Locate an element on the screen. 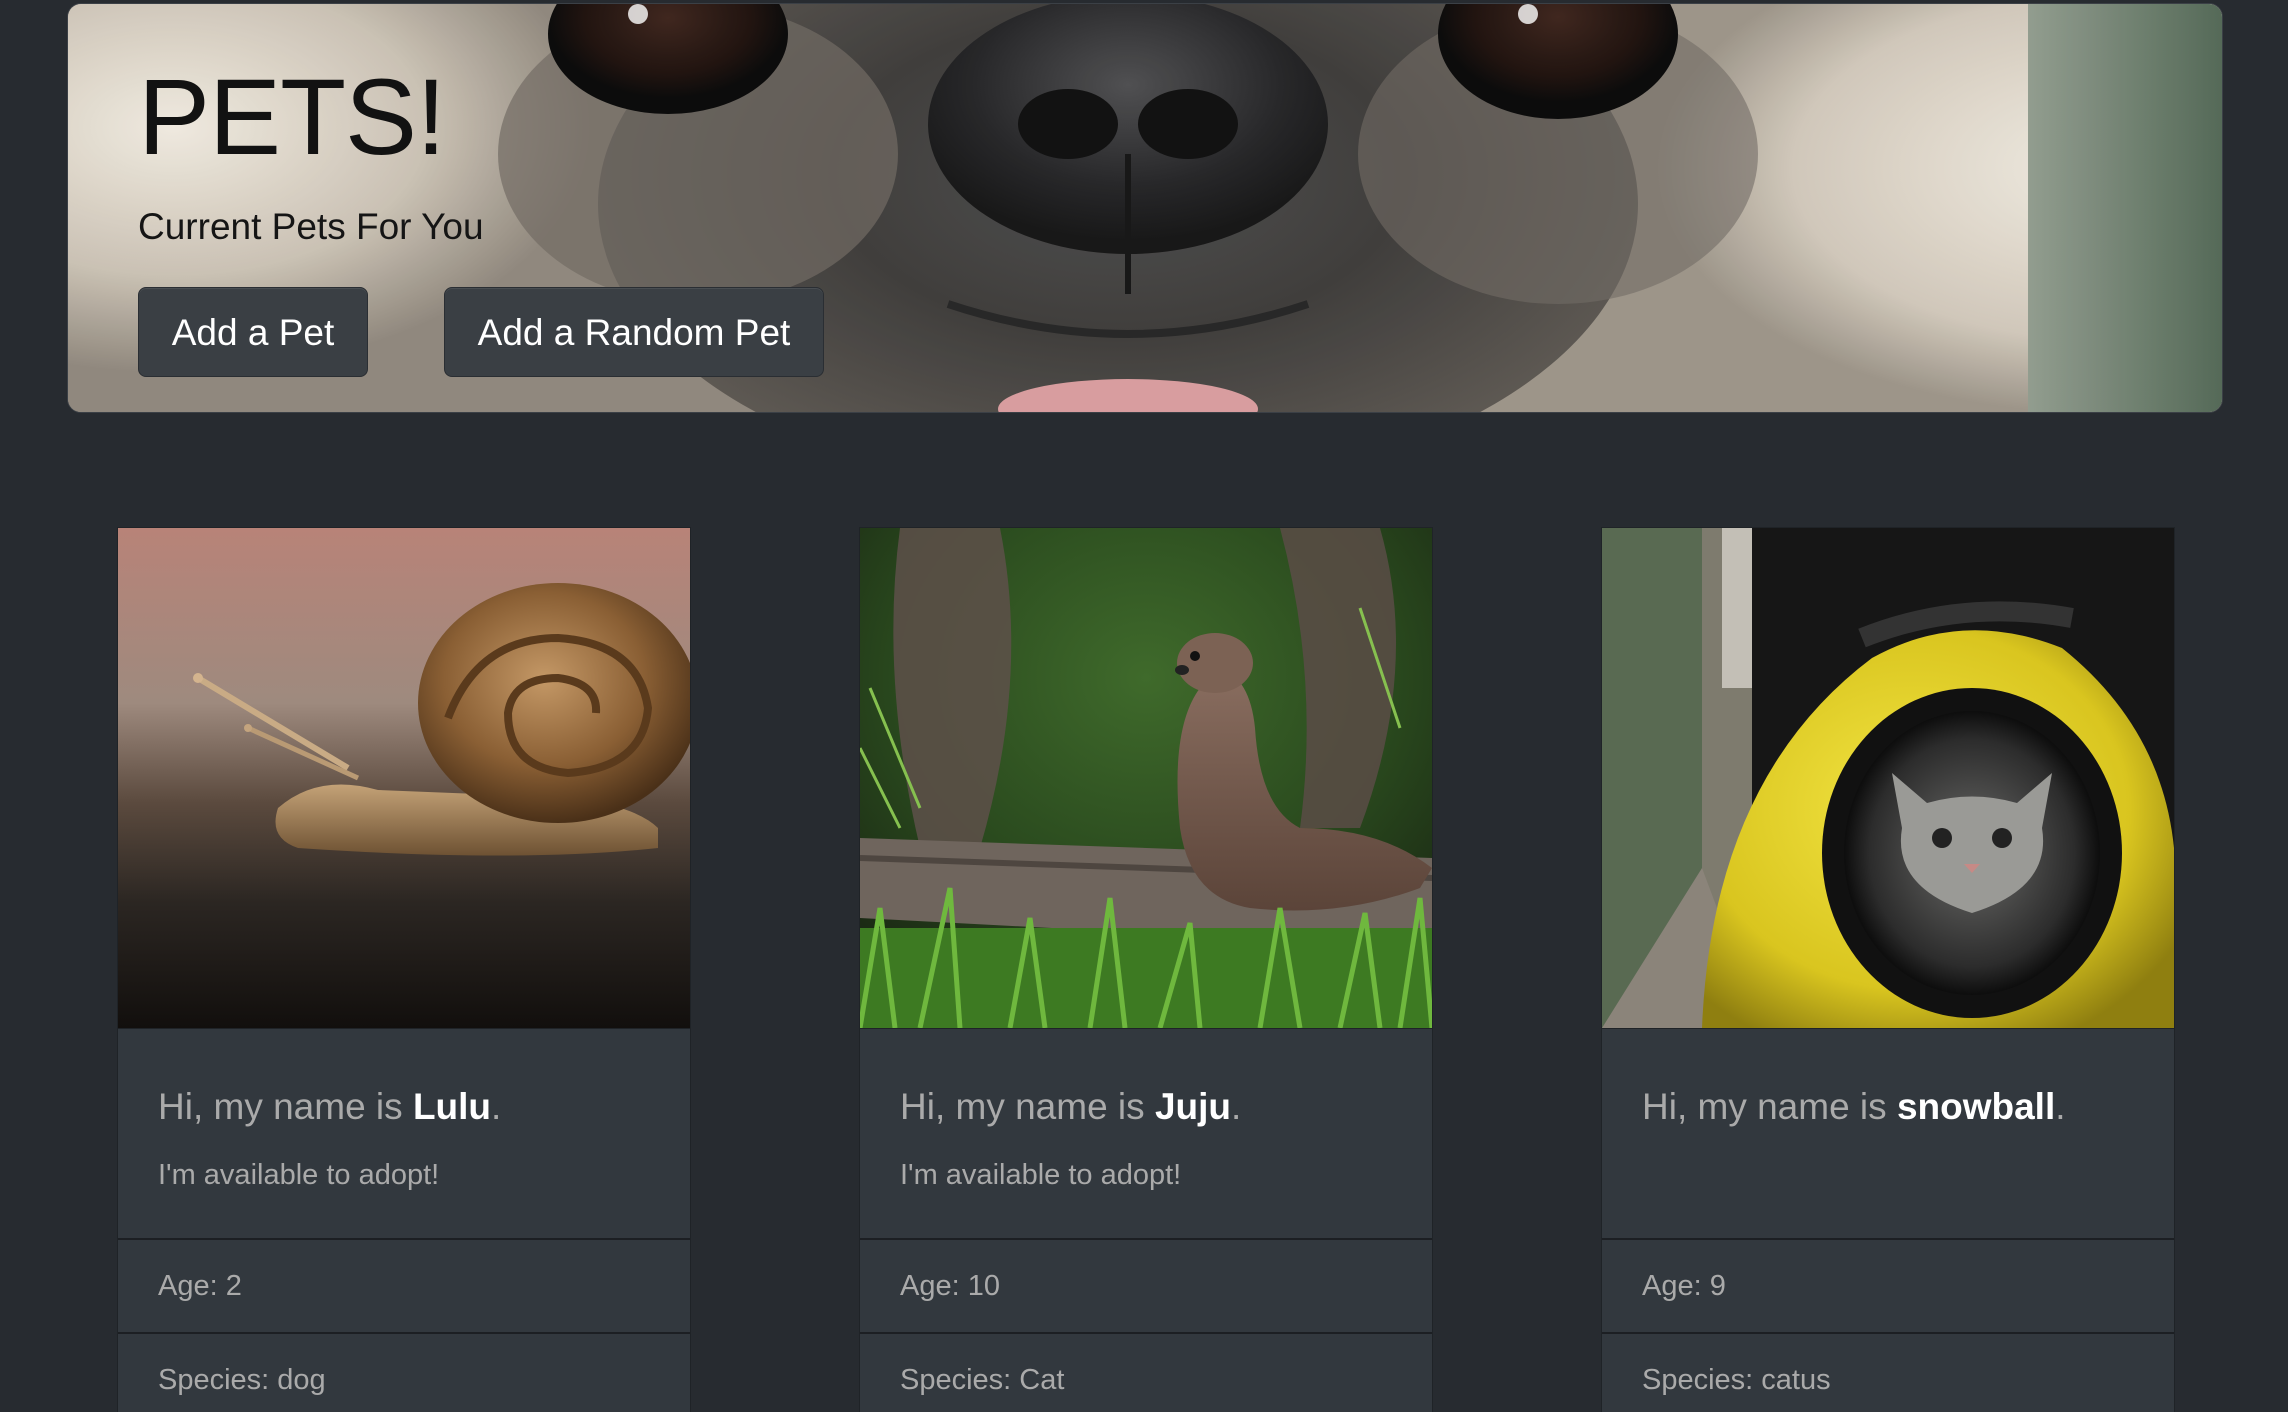 Image resolution: width=2288 pixels, height=1412 pixels. pet-photo-cat-backpack is located at coordinates (1888, 778).